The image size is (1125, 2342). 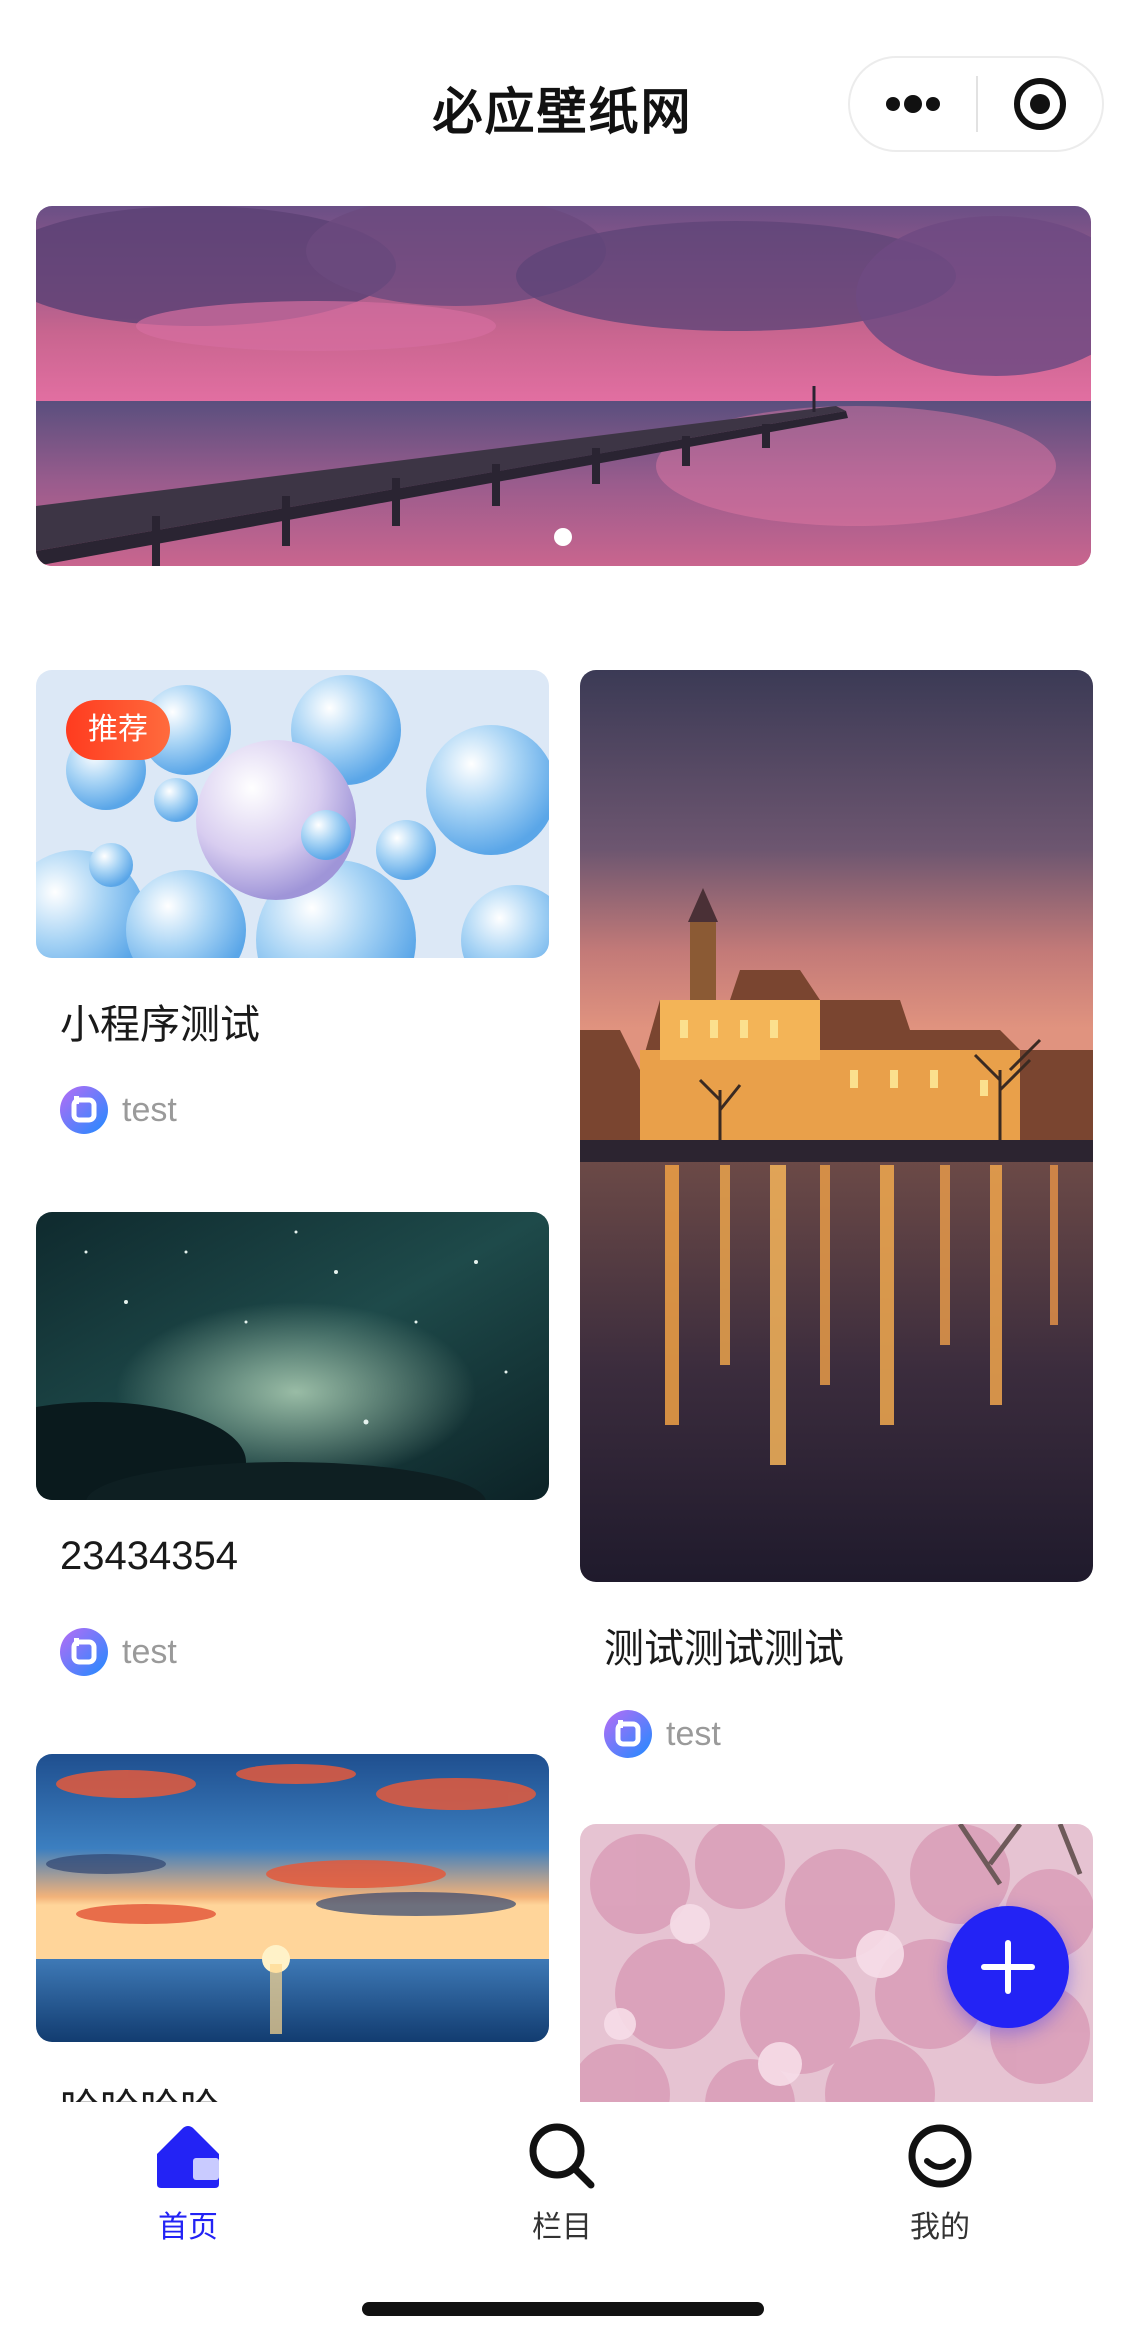 I want to click on target-icon, so click(x=1039, y=104).